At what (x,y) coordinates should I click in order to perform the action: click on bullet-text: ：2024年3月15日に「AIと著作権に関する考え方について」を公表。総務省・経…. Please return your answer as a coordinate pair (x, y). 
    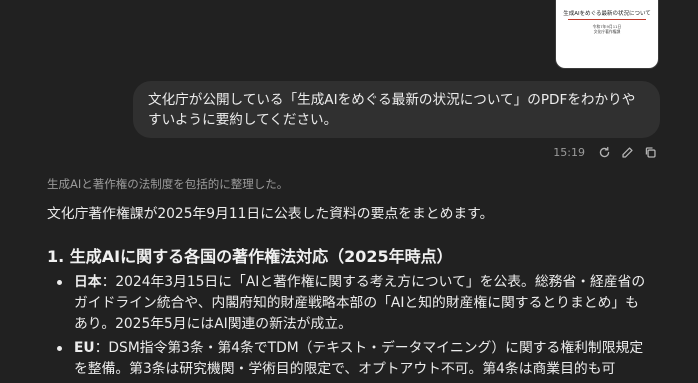
    Looking at the image, I should click on (360, 303).